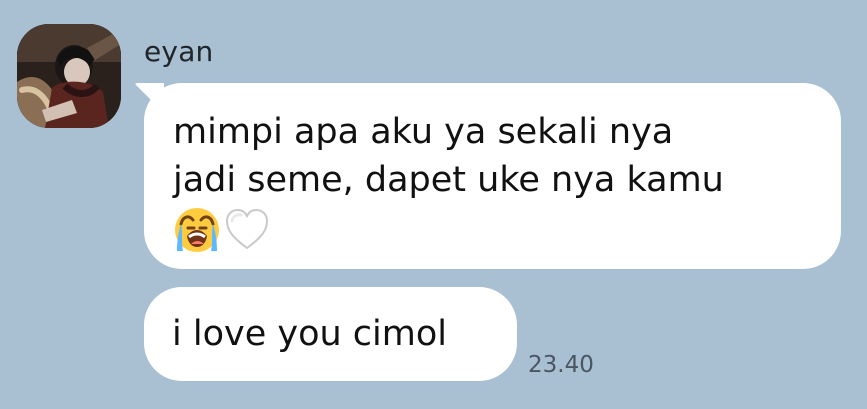 This screenshot has height=409, width=867. What do you see at coordinates (448, 180) in the screenshot?
I see `message-text-line: jadi seme, dapet uke nya kamu` at bounding box center [448, 180].